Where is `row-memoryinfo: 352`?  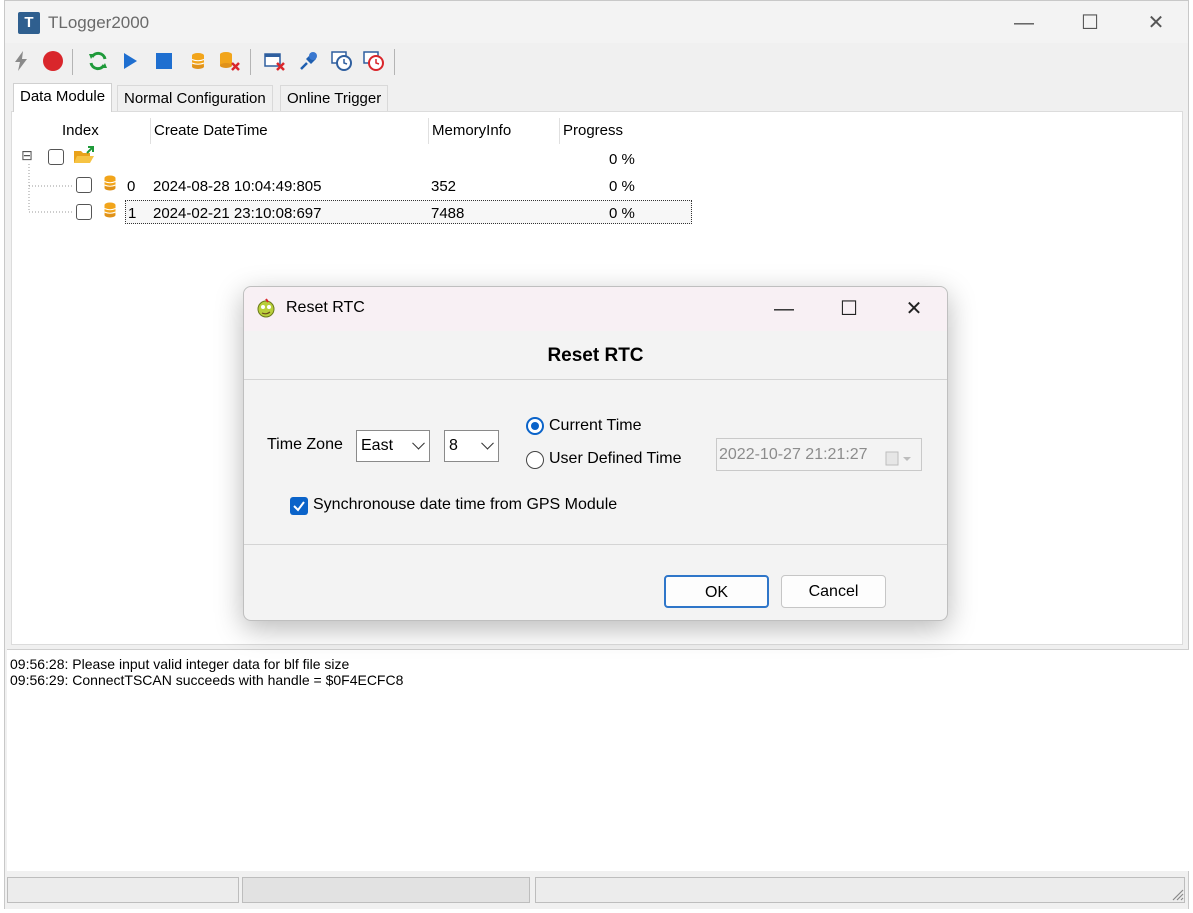 row-memoryinfo: 352 is located at coordinates (444, 186).